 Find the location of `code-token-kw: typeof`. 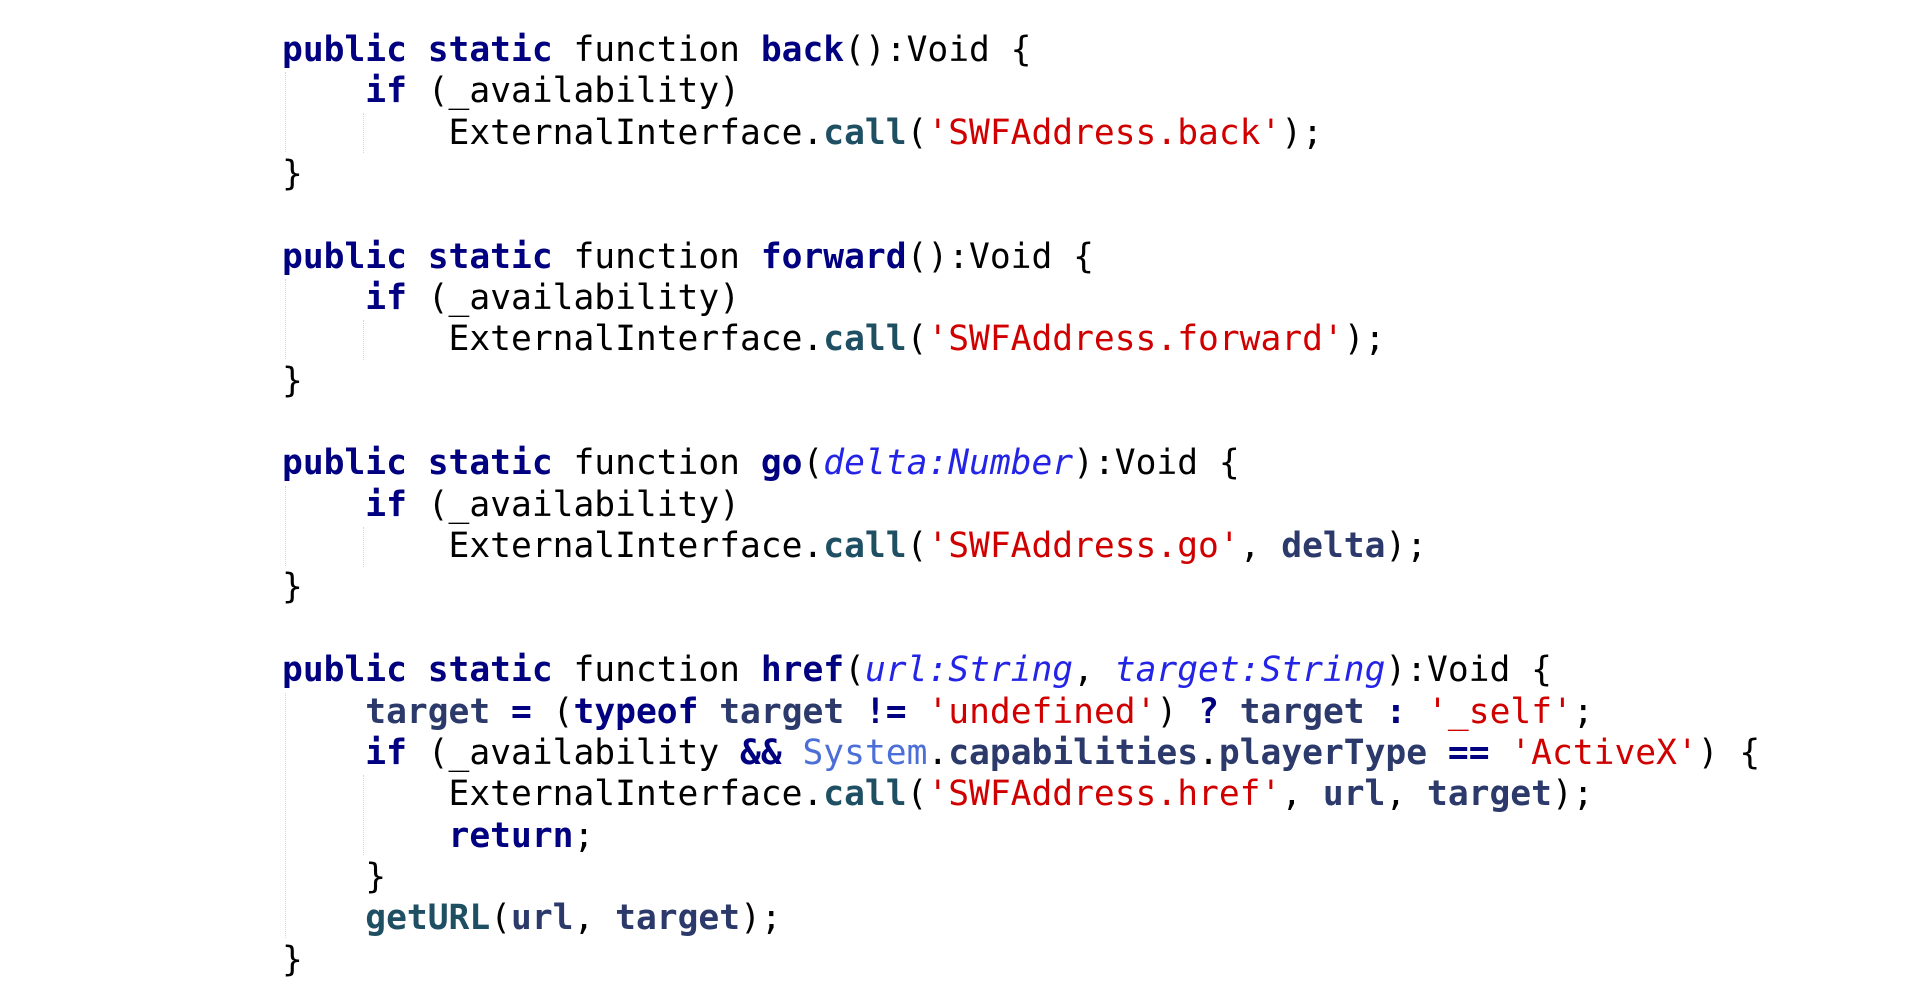

code-token-kw: typeof is located at coordinates (646, 711).